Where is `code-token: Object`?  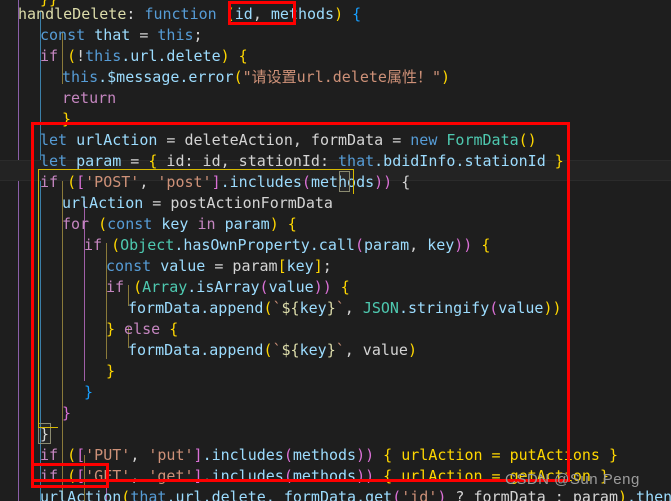
code-token: Object is located at coordinates (147, 245).